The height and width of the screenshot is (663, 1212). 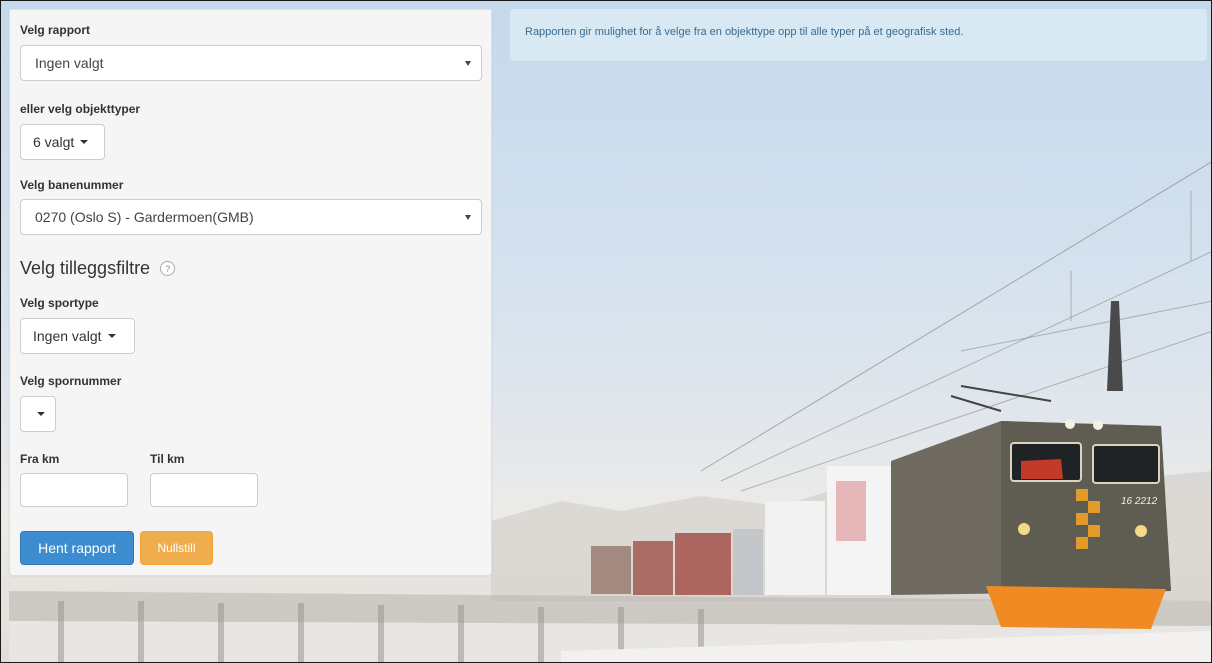 What do you see at coordinates (74, 490) in the screenshot?
I see `from-km-input` at bounding box center [74, 490].